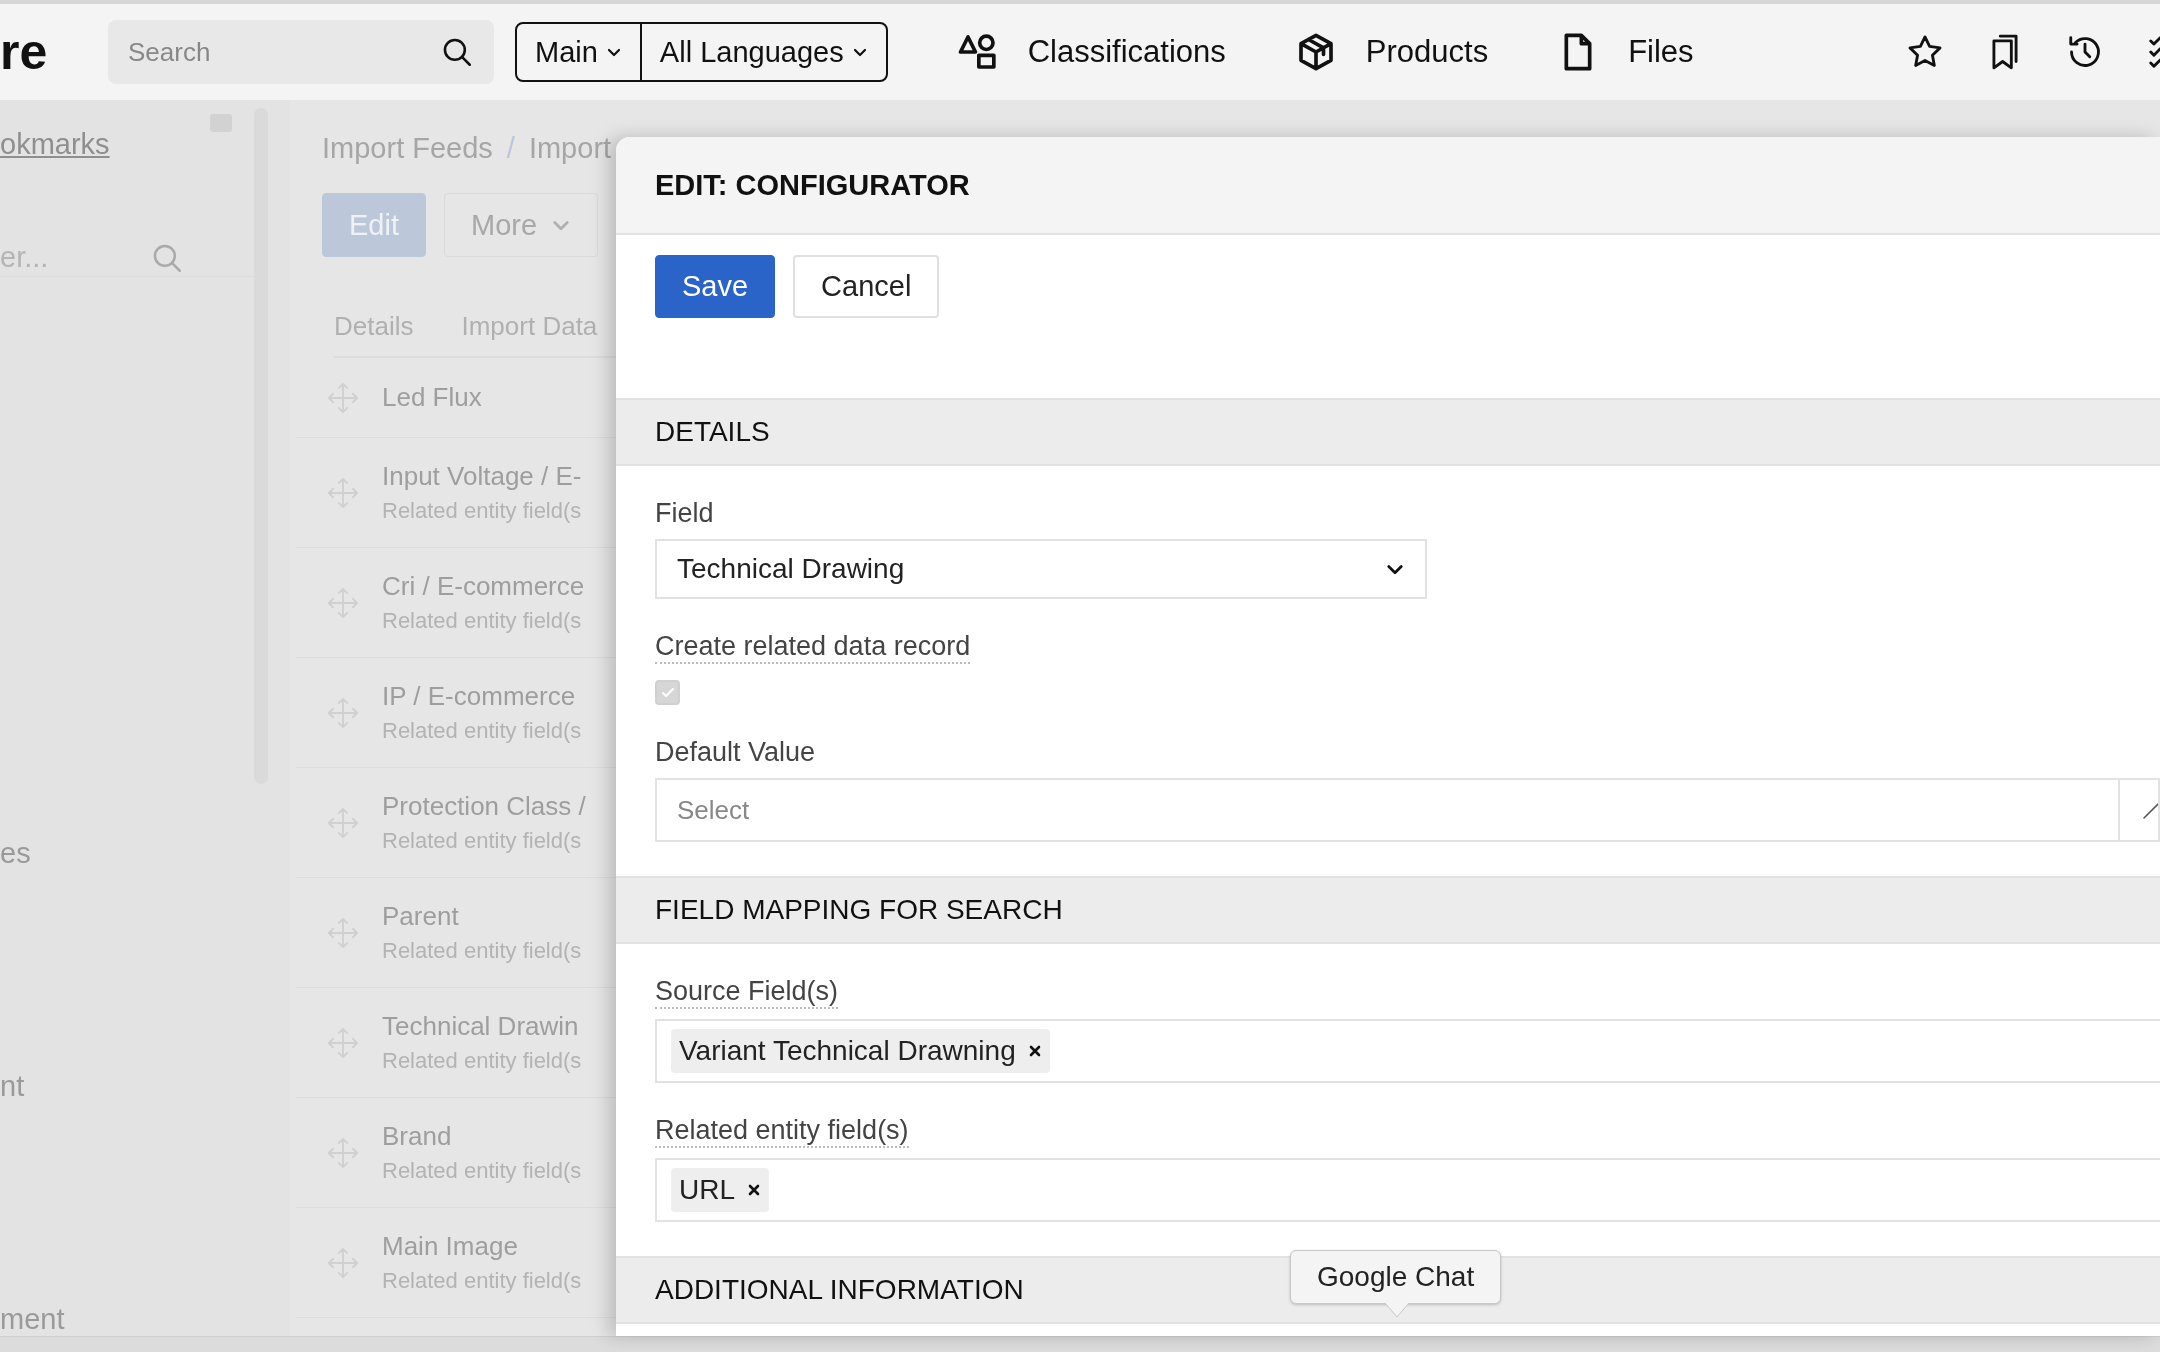 The height and width of the screenshot is (1352, 2160). Describe the element at coordinates (712, 432) in the screenshot. I see `section-title: DETAILS` at that location.